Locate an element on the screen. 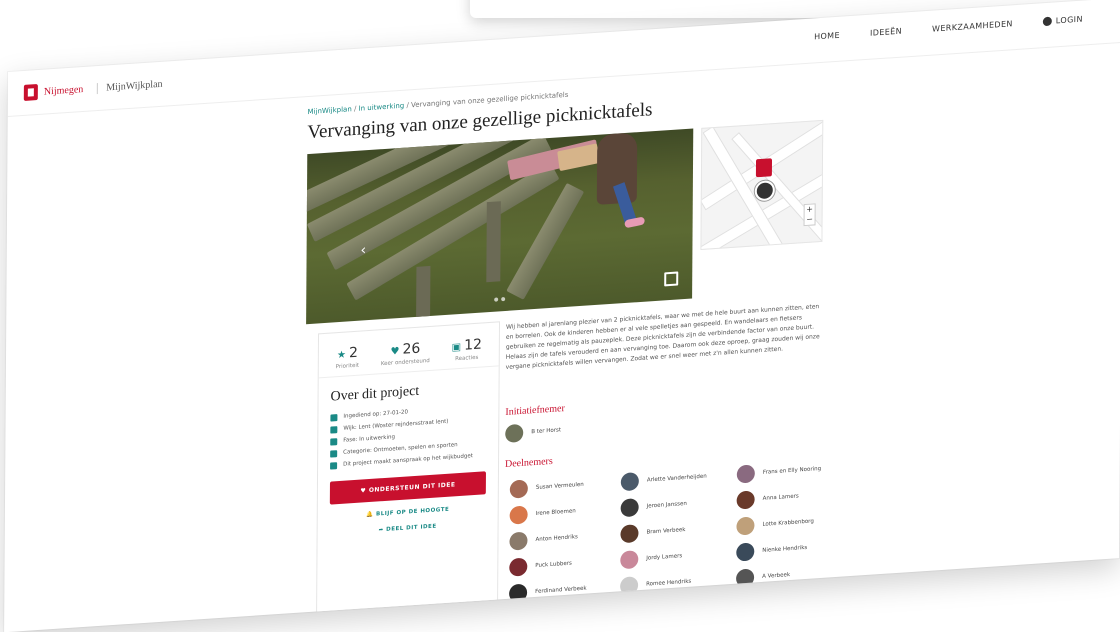 Image resolution: width=1120 pixels, height=632 pixels. share-button: ➦ DEEL DIT IDEE is located at coordinates (408, 528).